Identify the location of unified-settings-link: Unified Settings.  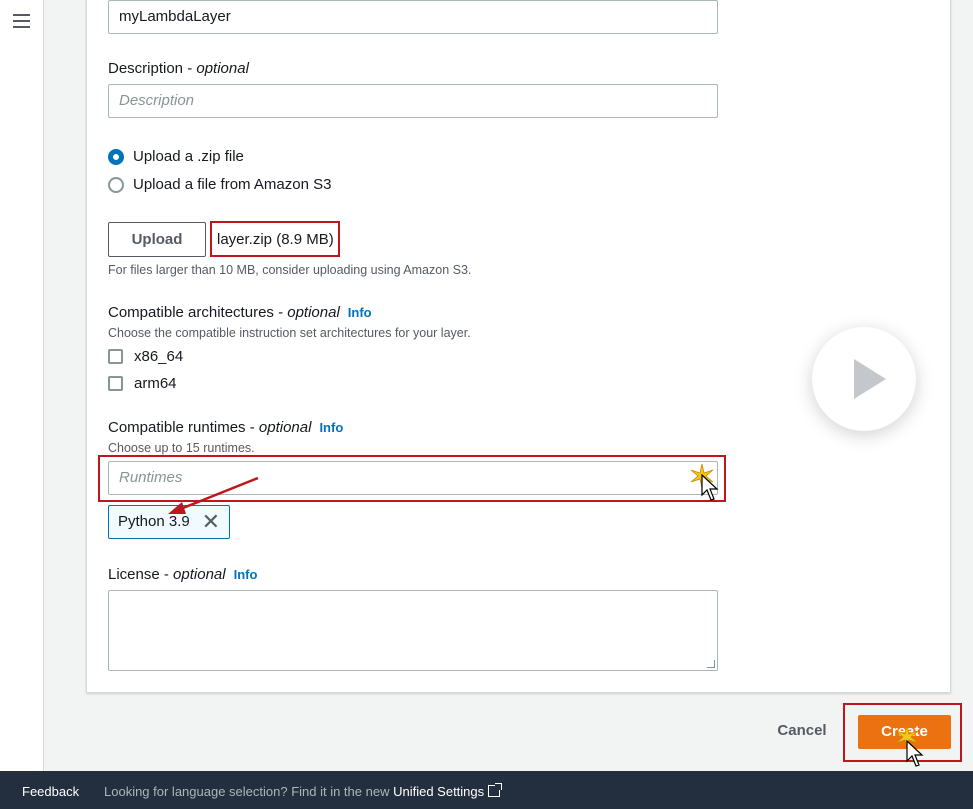
(438, 791).